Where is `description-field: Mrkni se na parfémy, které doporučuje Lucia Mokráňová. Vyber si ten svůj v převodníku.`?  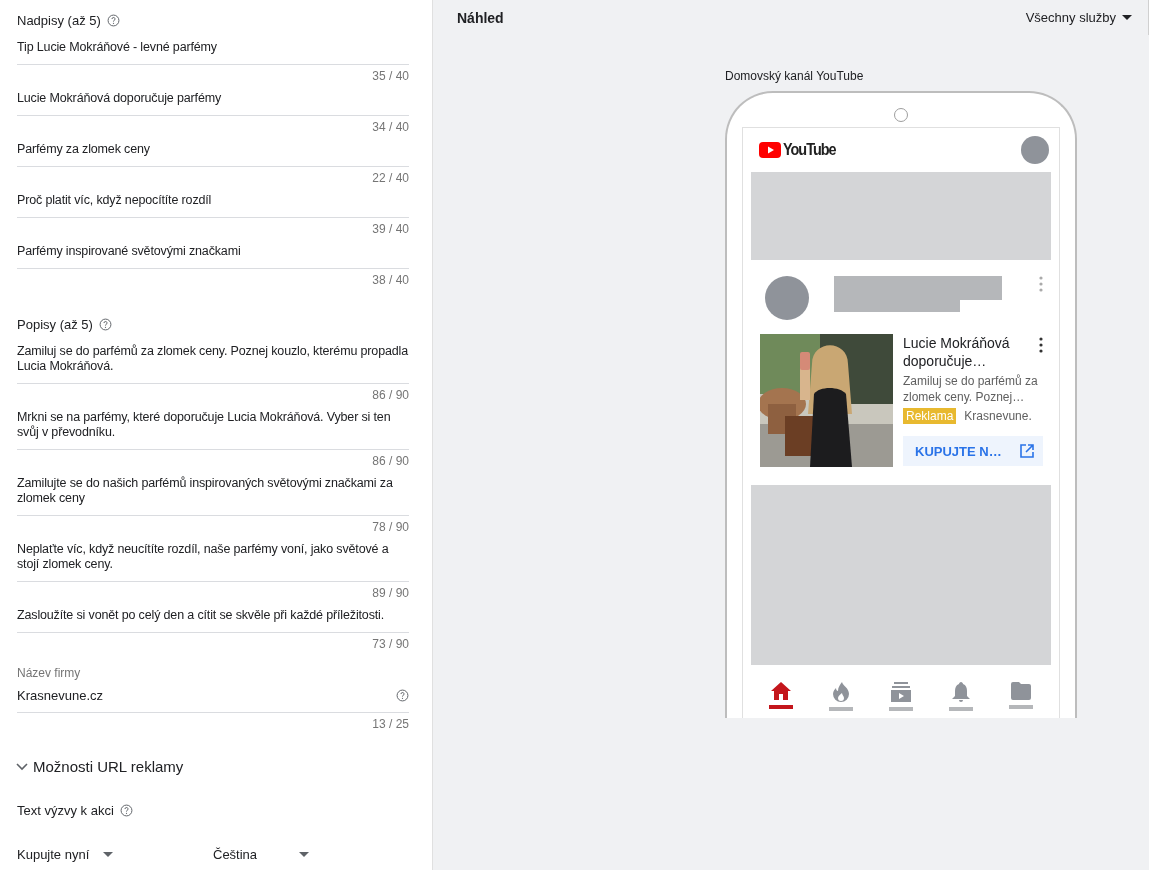 description-field: Mrkni se na parfémy, které doporučuje Lucia Mokráňová. Vyber si ten svůj v převodníku. is located at coordinates (213, 428).